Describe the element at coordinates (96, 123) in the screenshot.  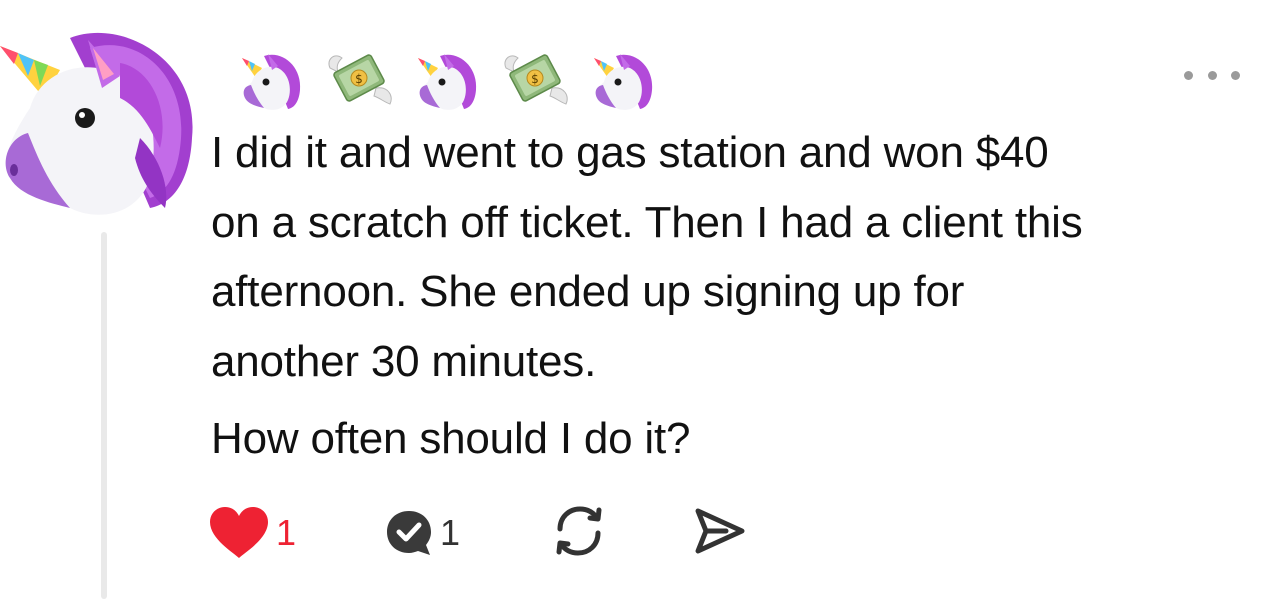
I see `unicorn-avatar-icon` at that location.